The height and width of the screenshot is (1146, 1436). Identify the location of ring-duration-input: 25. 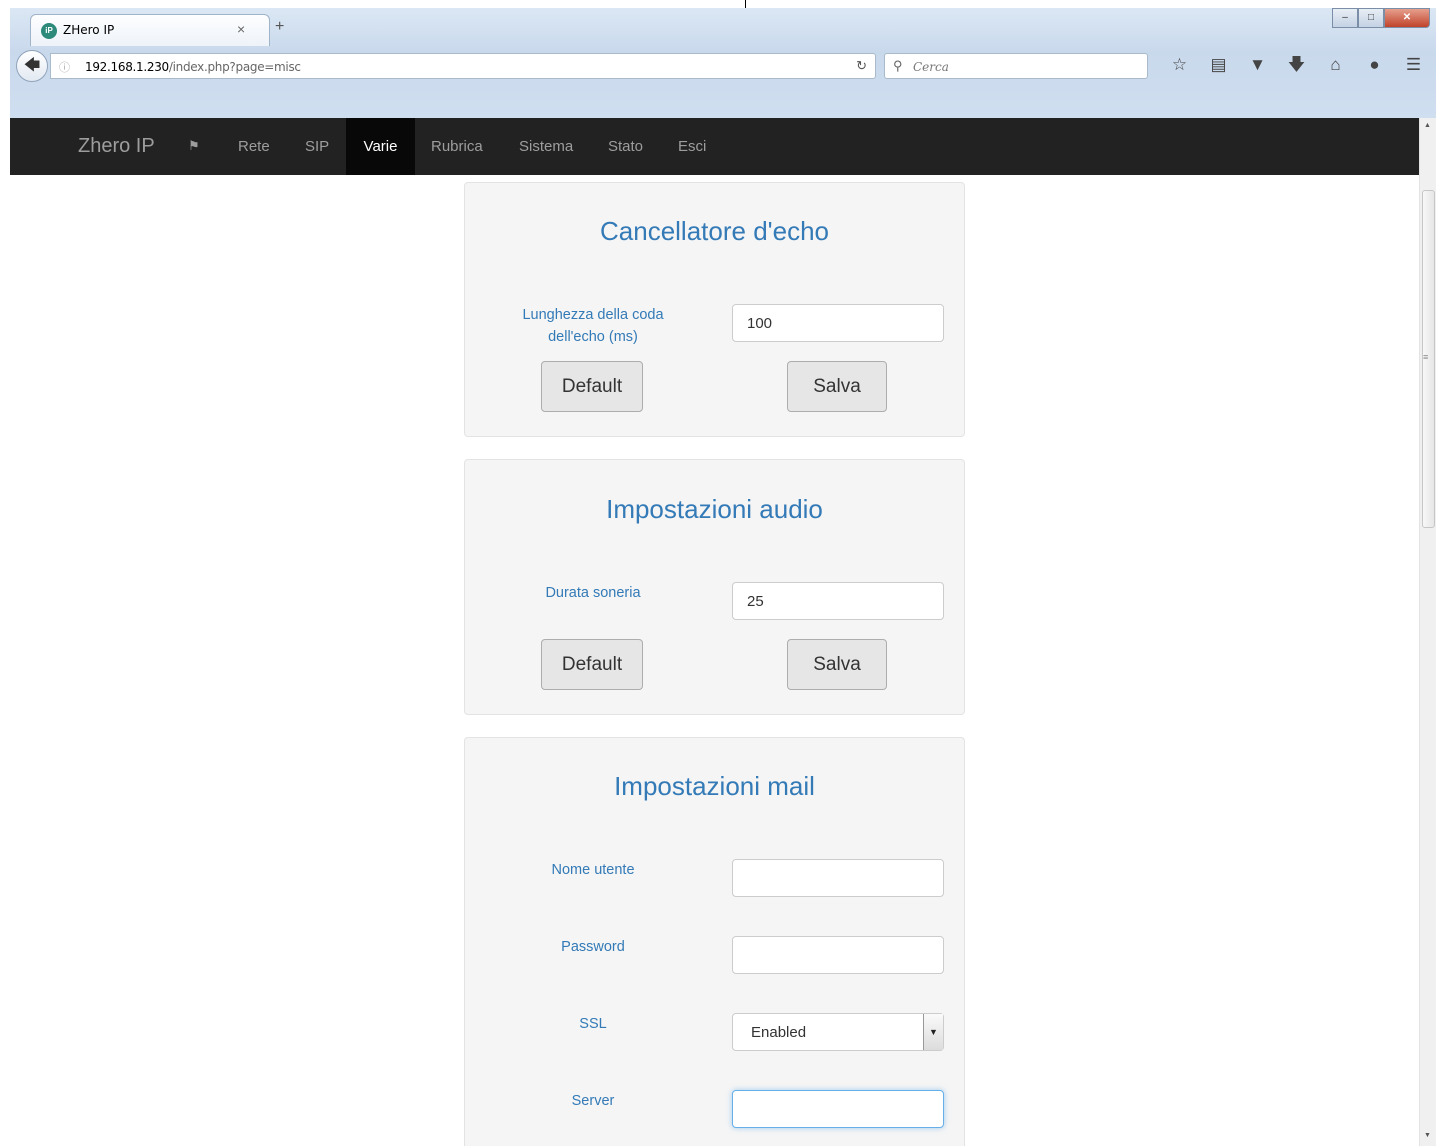
(838, 601).